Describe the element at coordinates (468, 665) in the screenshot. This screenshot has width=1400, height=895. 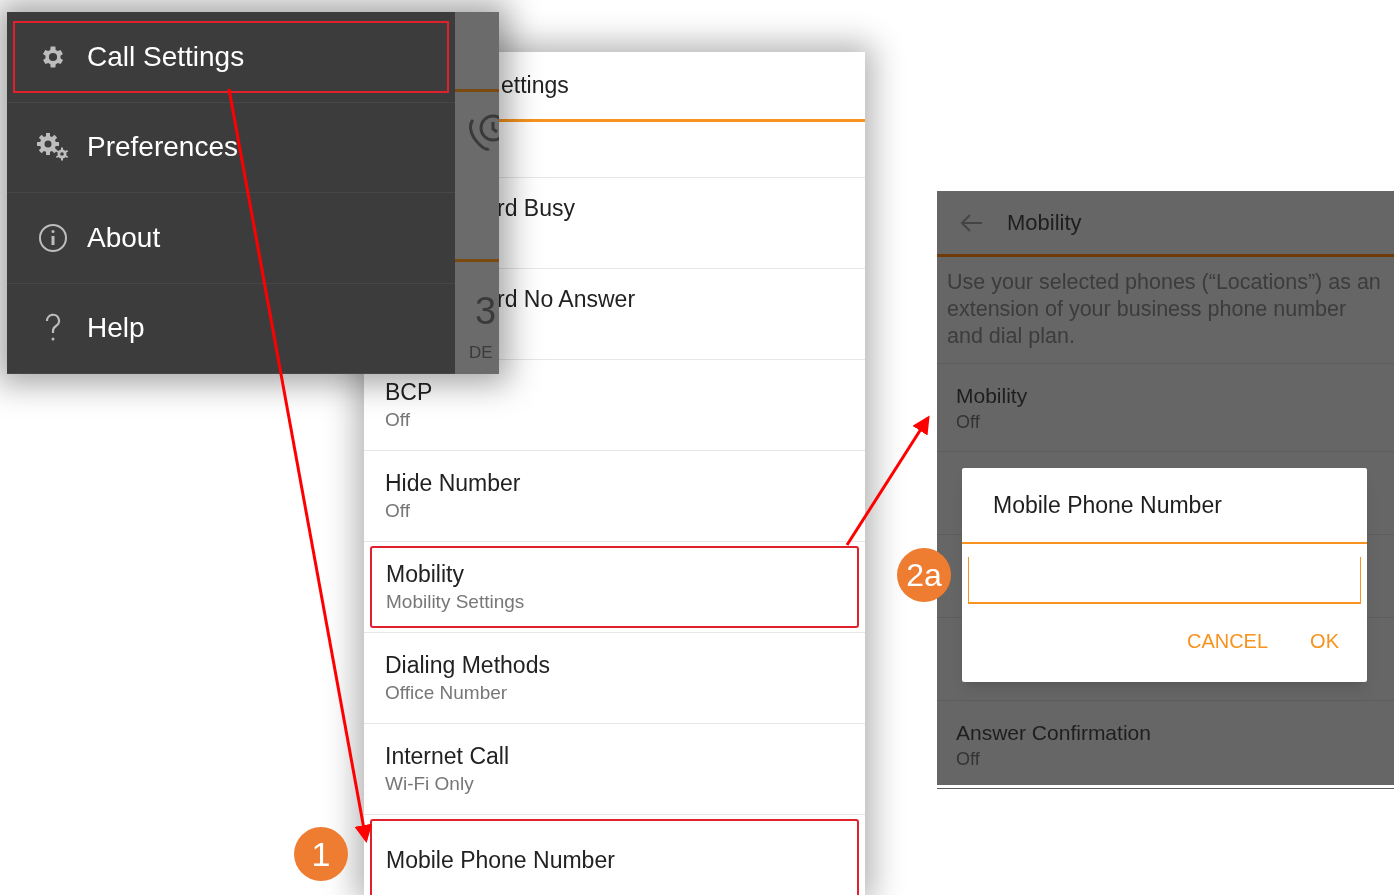
I see `row-title: Dialing Methods` at that location.